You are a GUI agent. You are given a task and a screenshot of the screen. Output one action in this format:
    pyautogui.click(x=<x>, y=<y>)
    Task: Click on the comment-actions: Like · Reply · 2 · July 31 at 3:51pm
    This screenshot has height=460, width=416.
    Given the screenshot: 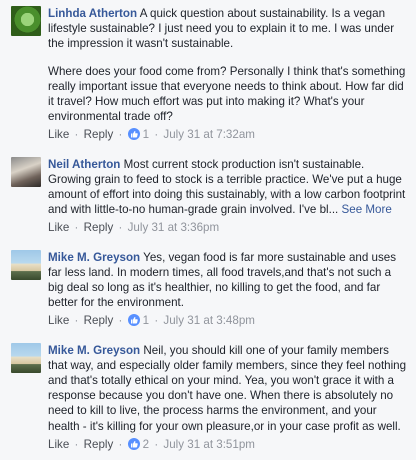 What is the action you would take?
    pyautogui.click(x=228, y=444)
    